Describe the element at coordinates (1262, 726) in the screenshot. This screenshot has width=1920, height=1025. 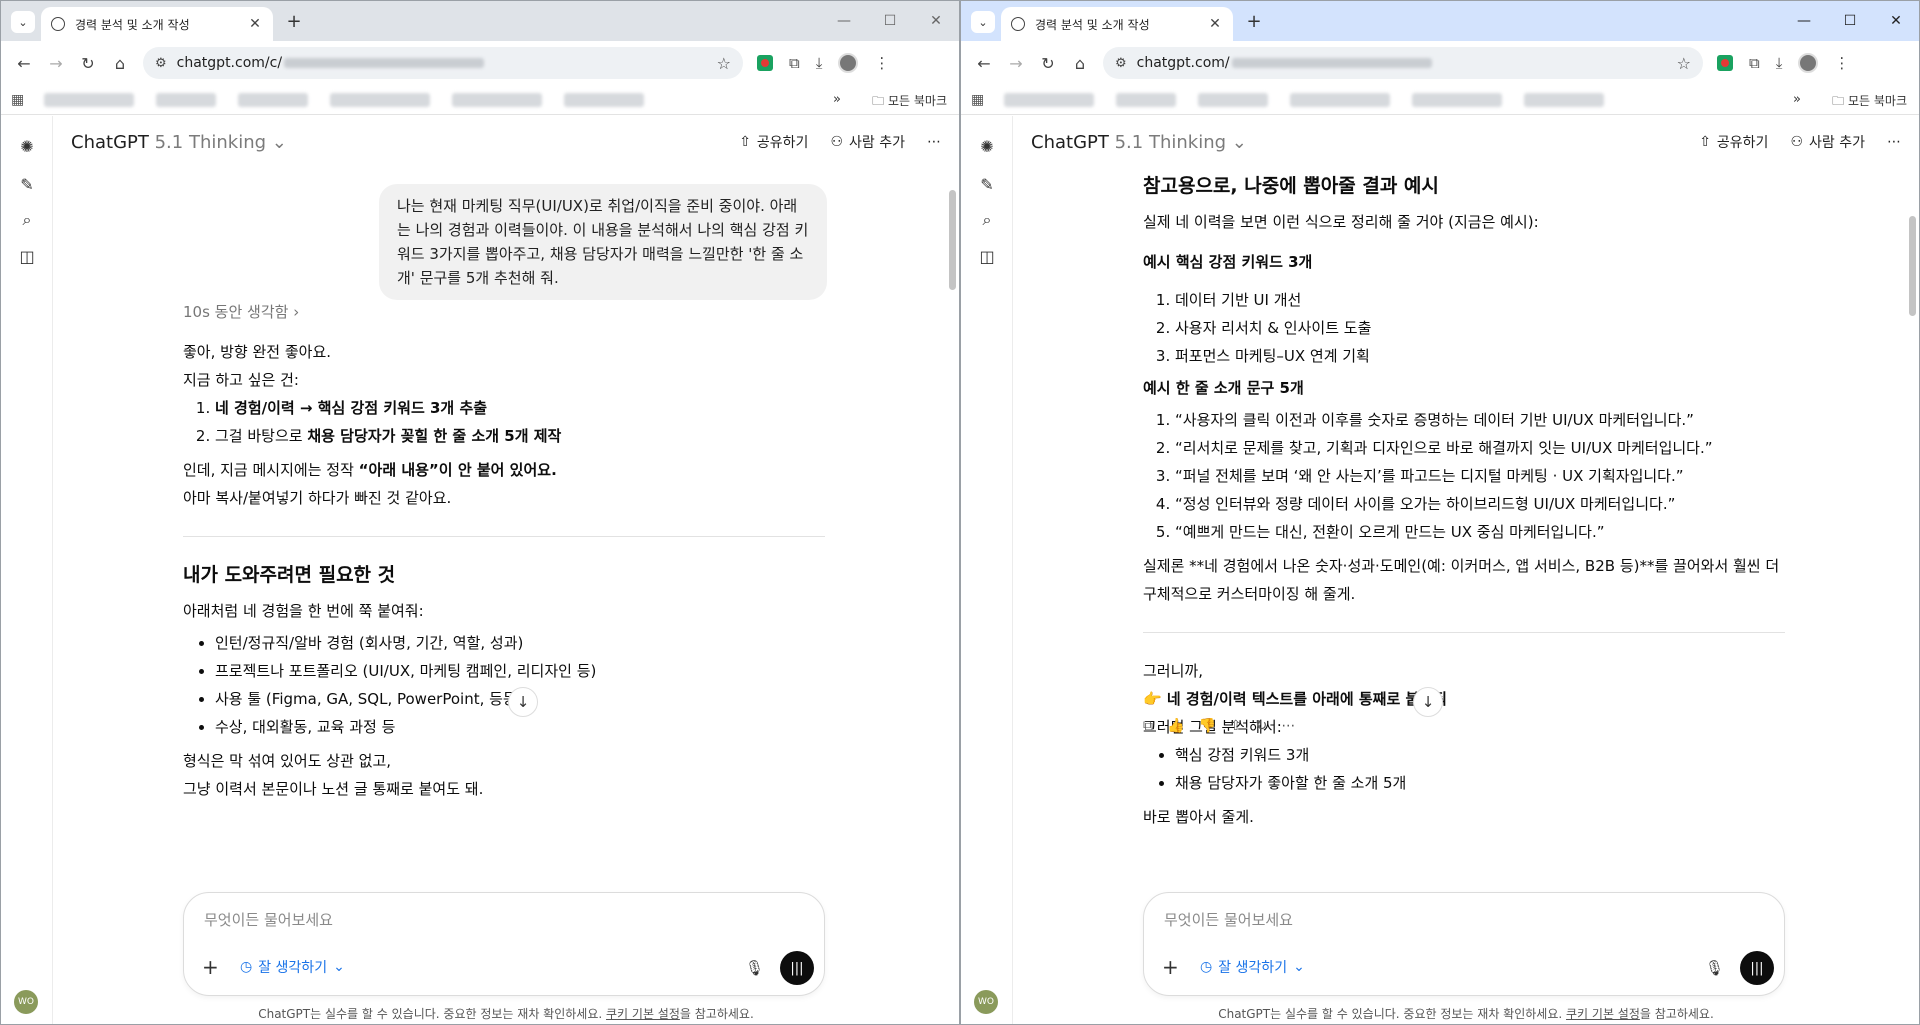
I see `regenerate-icon: ↻` at that location.